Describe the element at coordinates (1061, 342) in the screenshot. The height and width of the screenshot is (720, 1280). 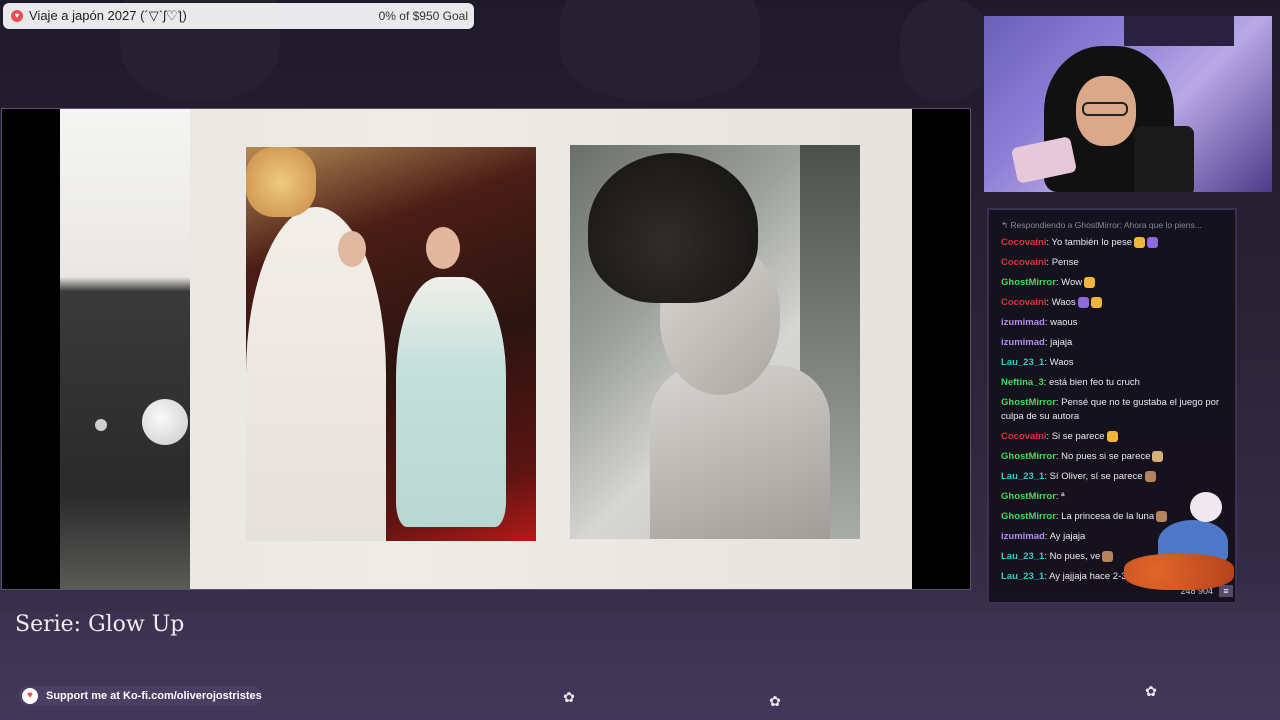
I see `chat-text: jajaja` at that location.